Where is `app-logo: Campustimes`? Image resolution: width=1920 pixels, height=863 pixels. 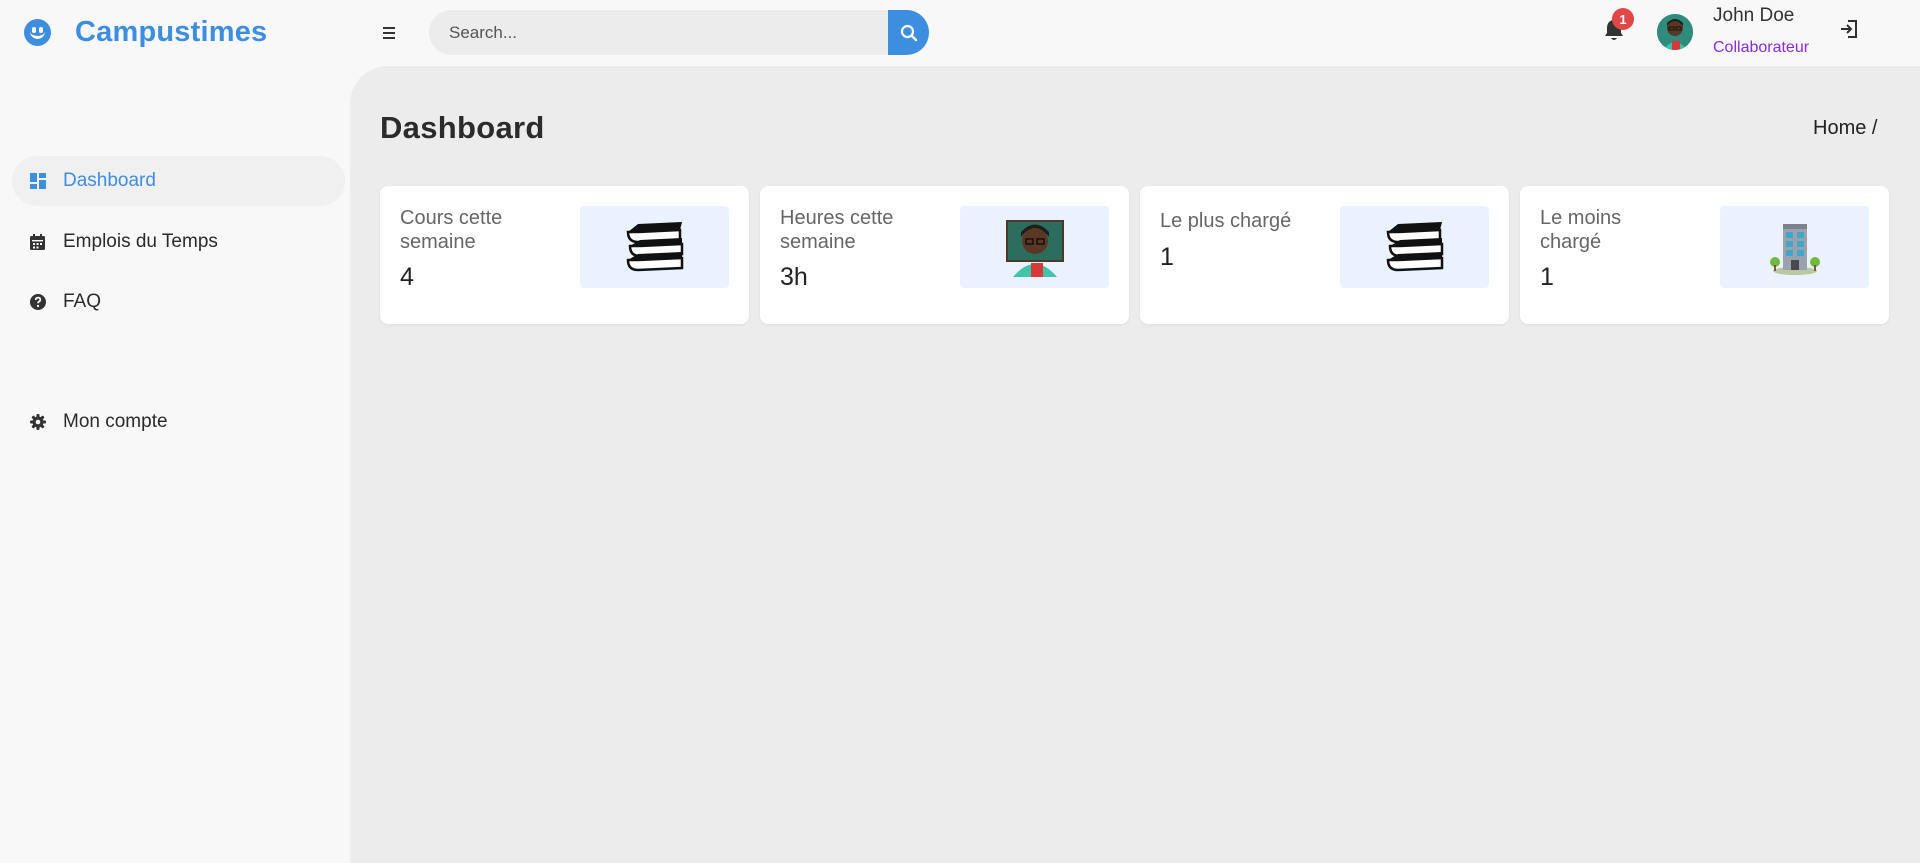 app-logo: Campustimes is located at coordinates (145, 32).